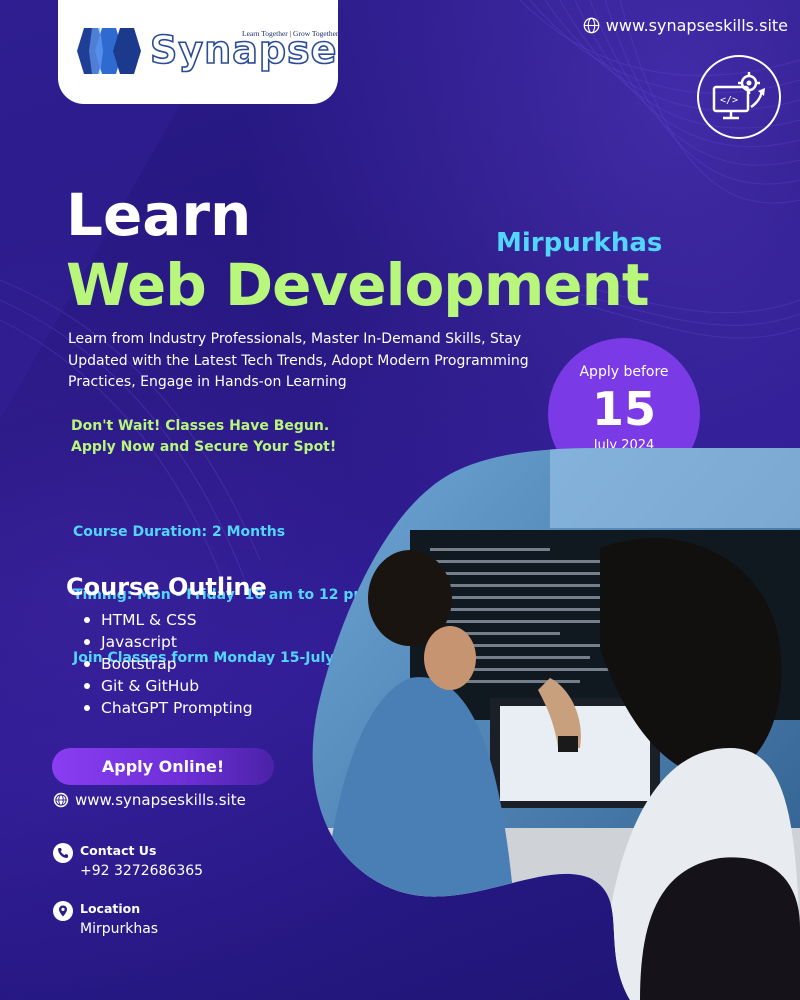 This screenshot has width=800, height=1000. Describe the element at coordinates (139, 642) in the screenshot. I see `list-item-text: Javascript` at that location.